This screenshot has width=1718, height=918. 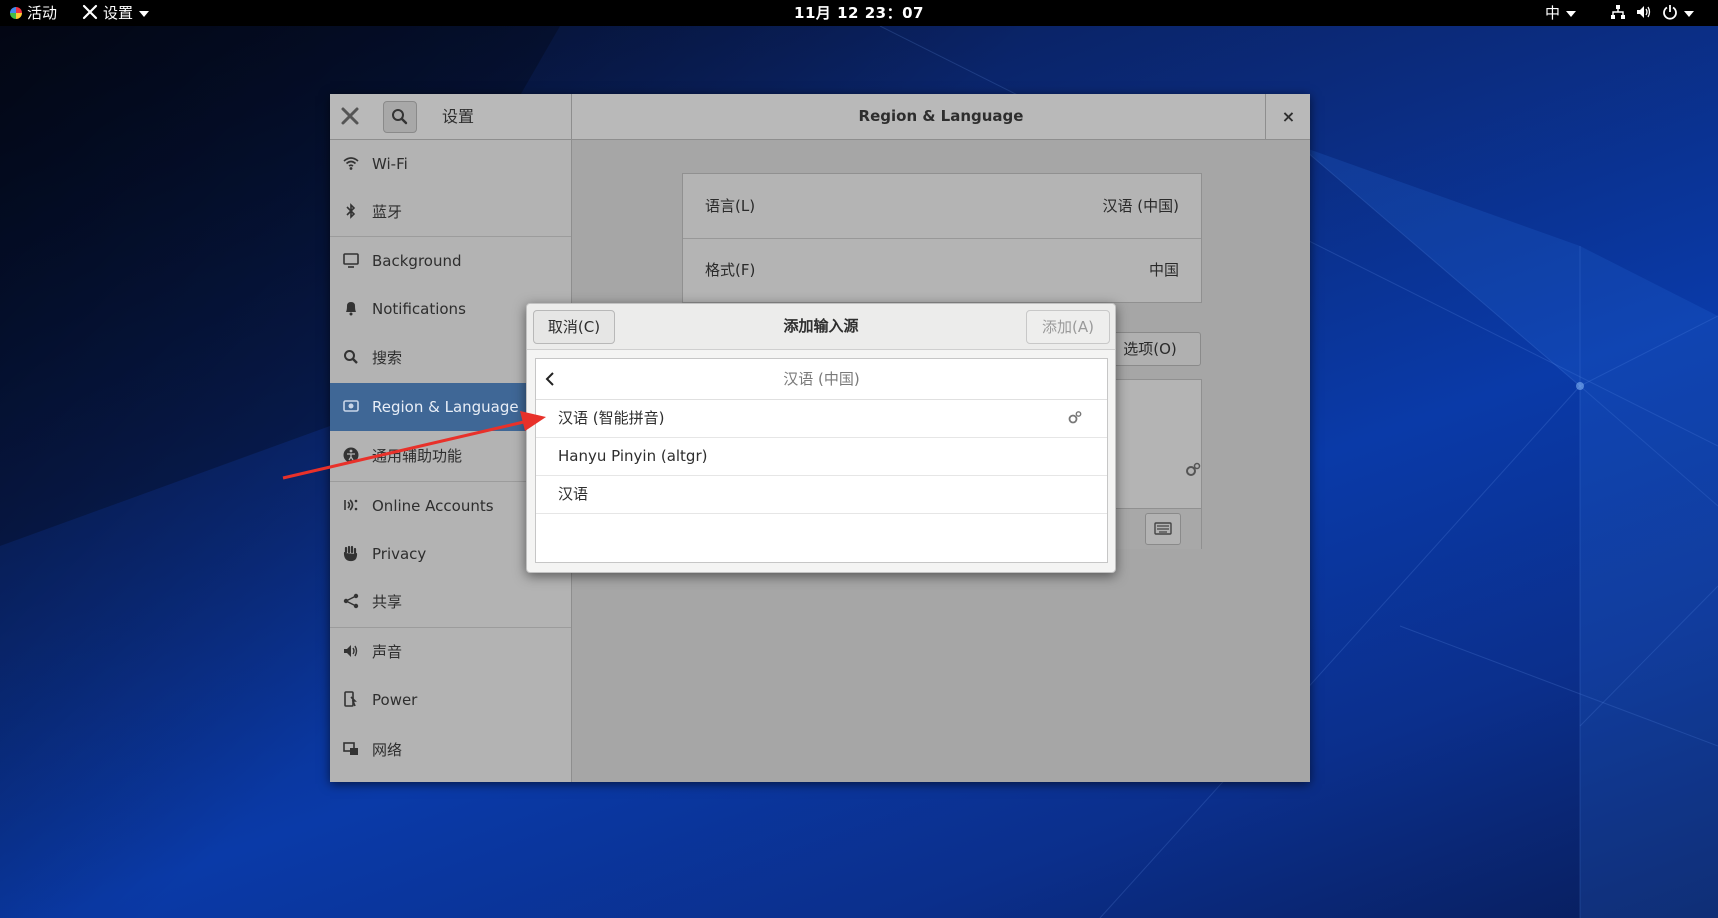 What do you see at coordinates (350, 699) in the screenshot?
I see `power-plug-icon` at bounding box center [350, 699].